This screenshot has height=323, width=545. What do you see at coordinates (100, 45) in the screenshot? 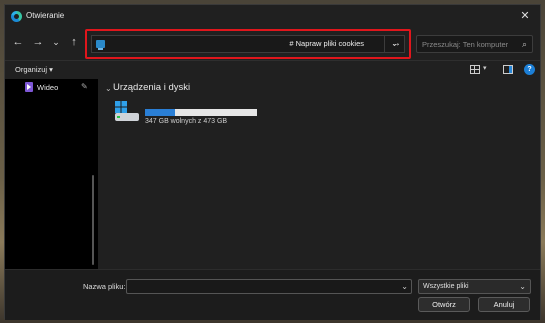
I see `computer-icon` at bounding box center [100, 45].